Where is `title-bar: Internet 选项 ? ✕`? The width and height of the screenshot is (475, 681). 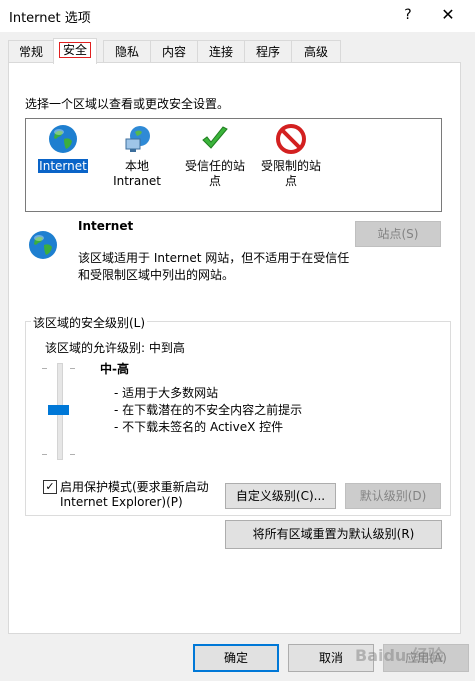 title-bar: Internet 选项 ? ✕ is located at coordinates (237, 16).